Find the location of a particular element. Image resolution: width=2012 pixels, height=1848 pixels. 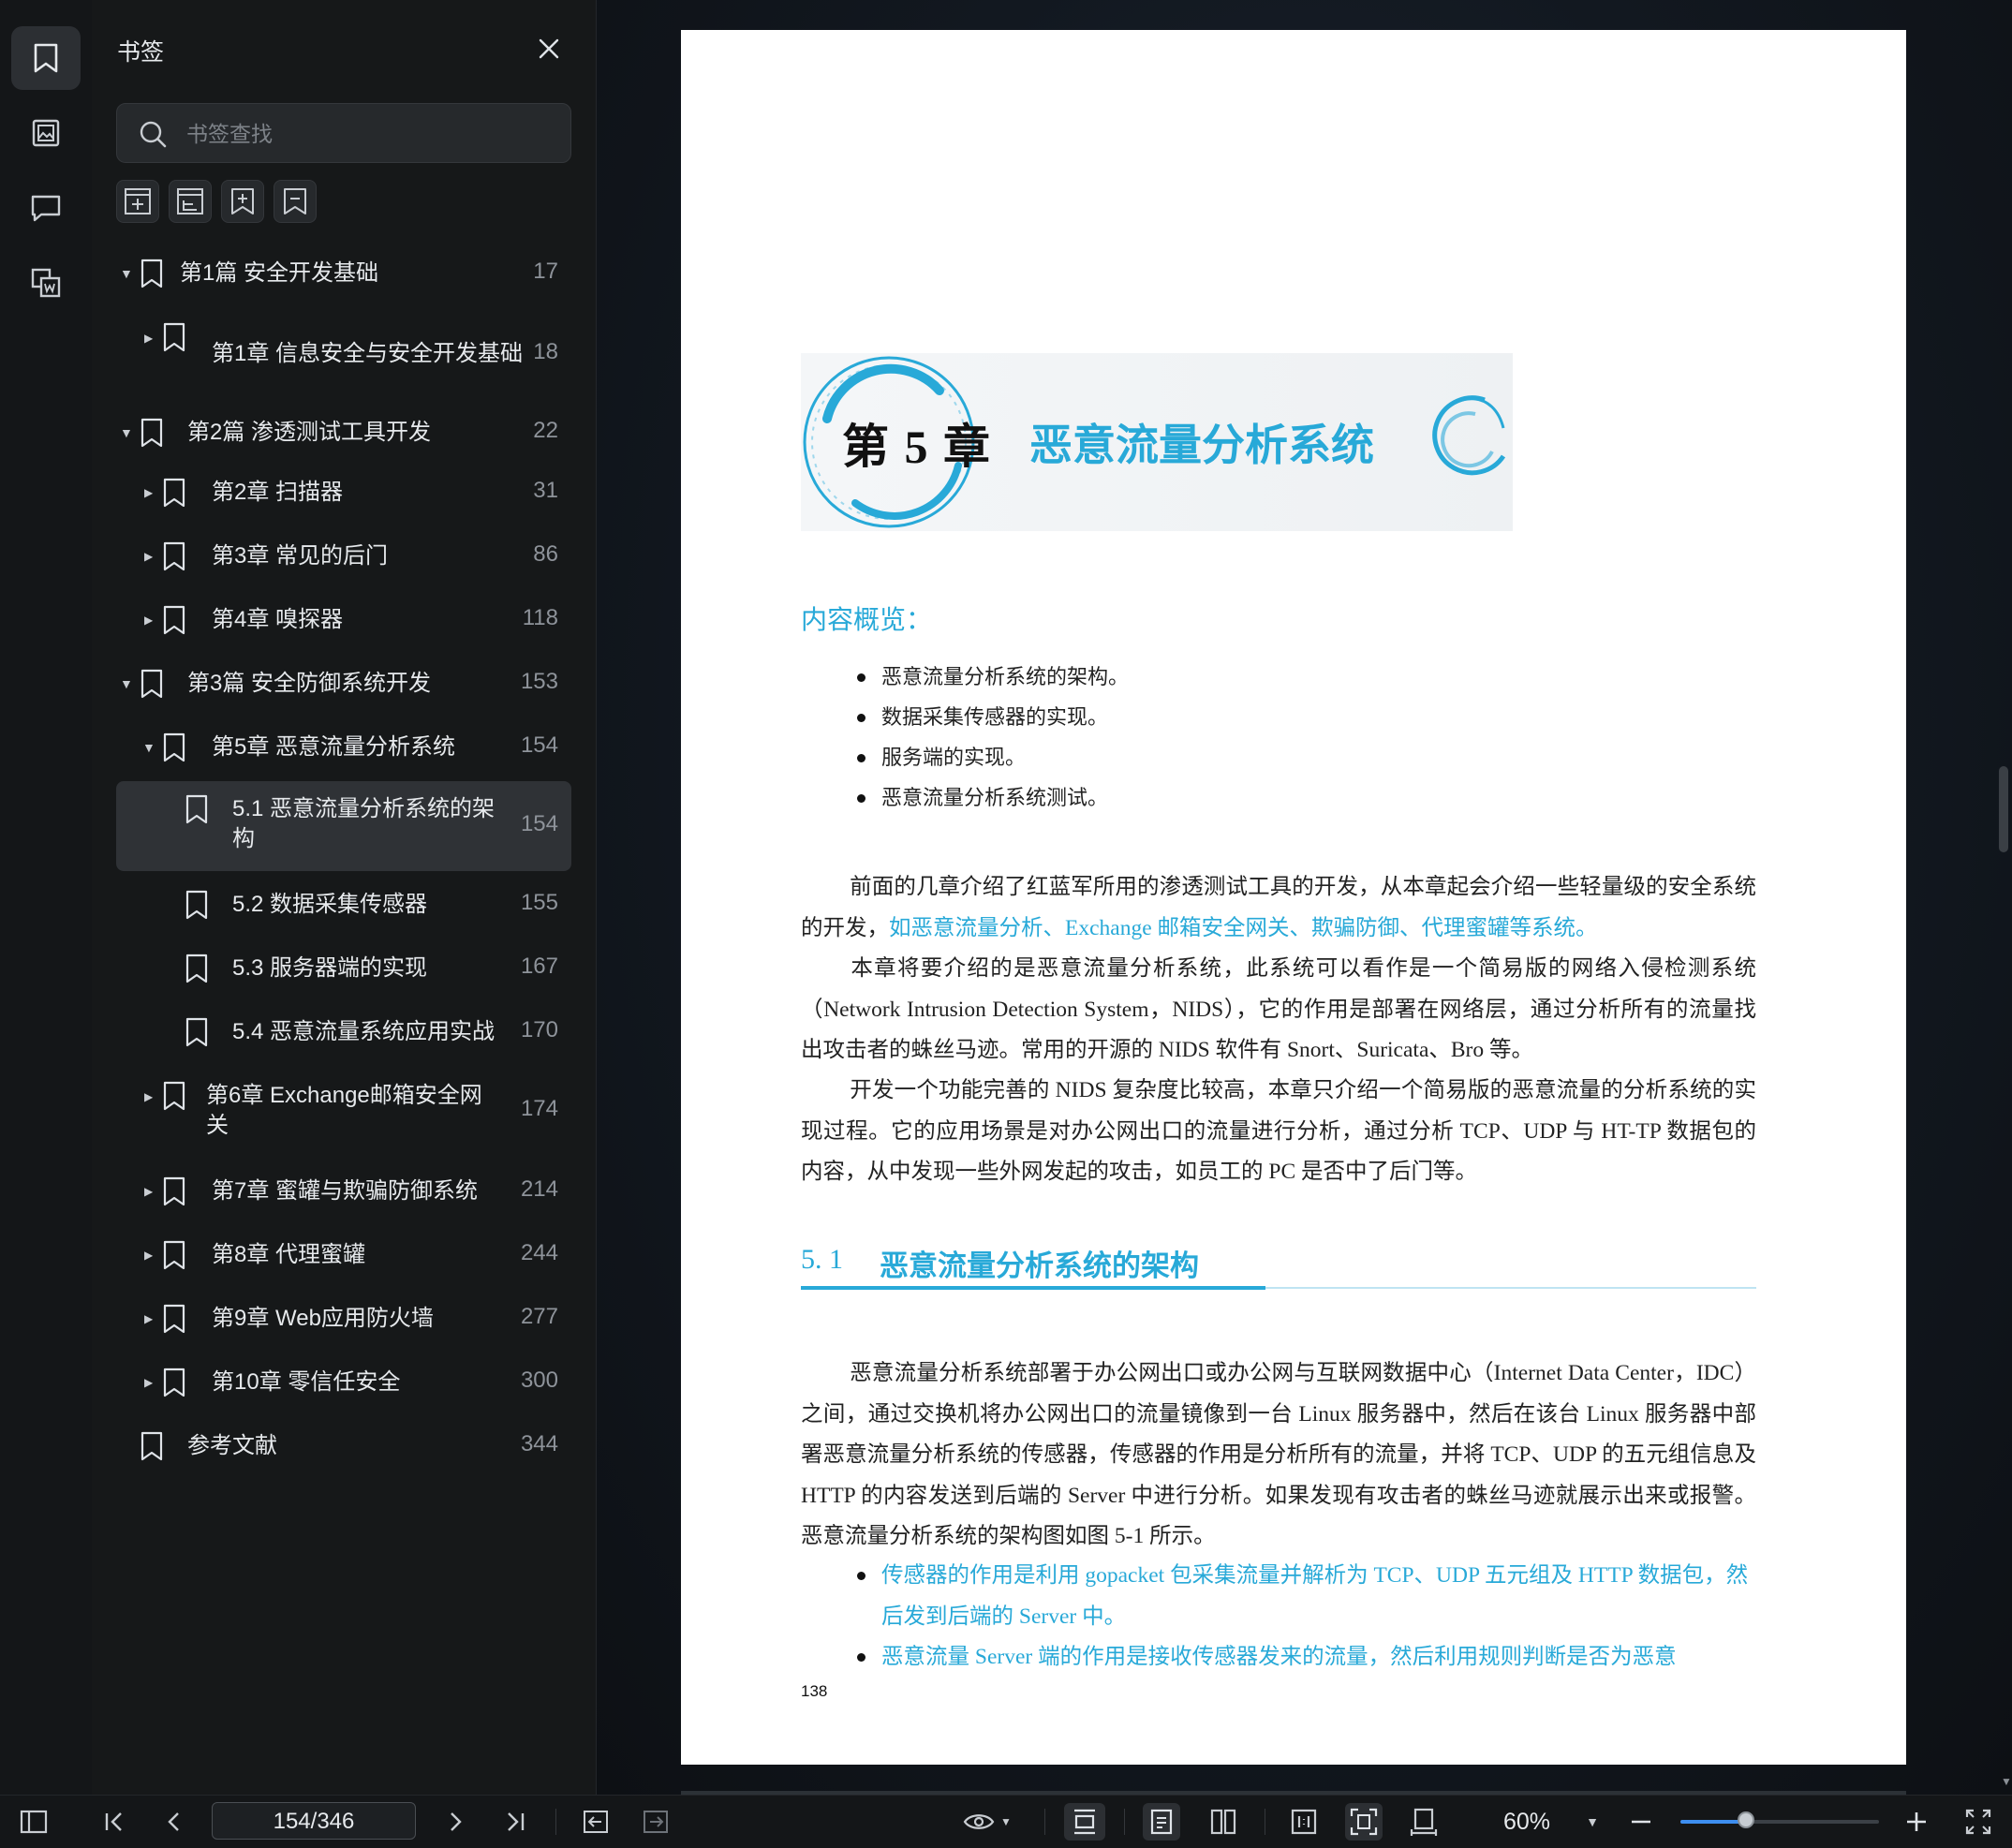

previous-page-button is located at coordinates (174, 1822).